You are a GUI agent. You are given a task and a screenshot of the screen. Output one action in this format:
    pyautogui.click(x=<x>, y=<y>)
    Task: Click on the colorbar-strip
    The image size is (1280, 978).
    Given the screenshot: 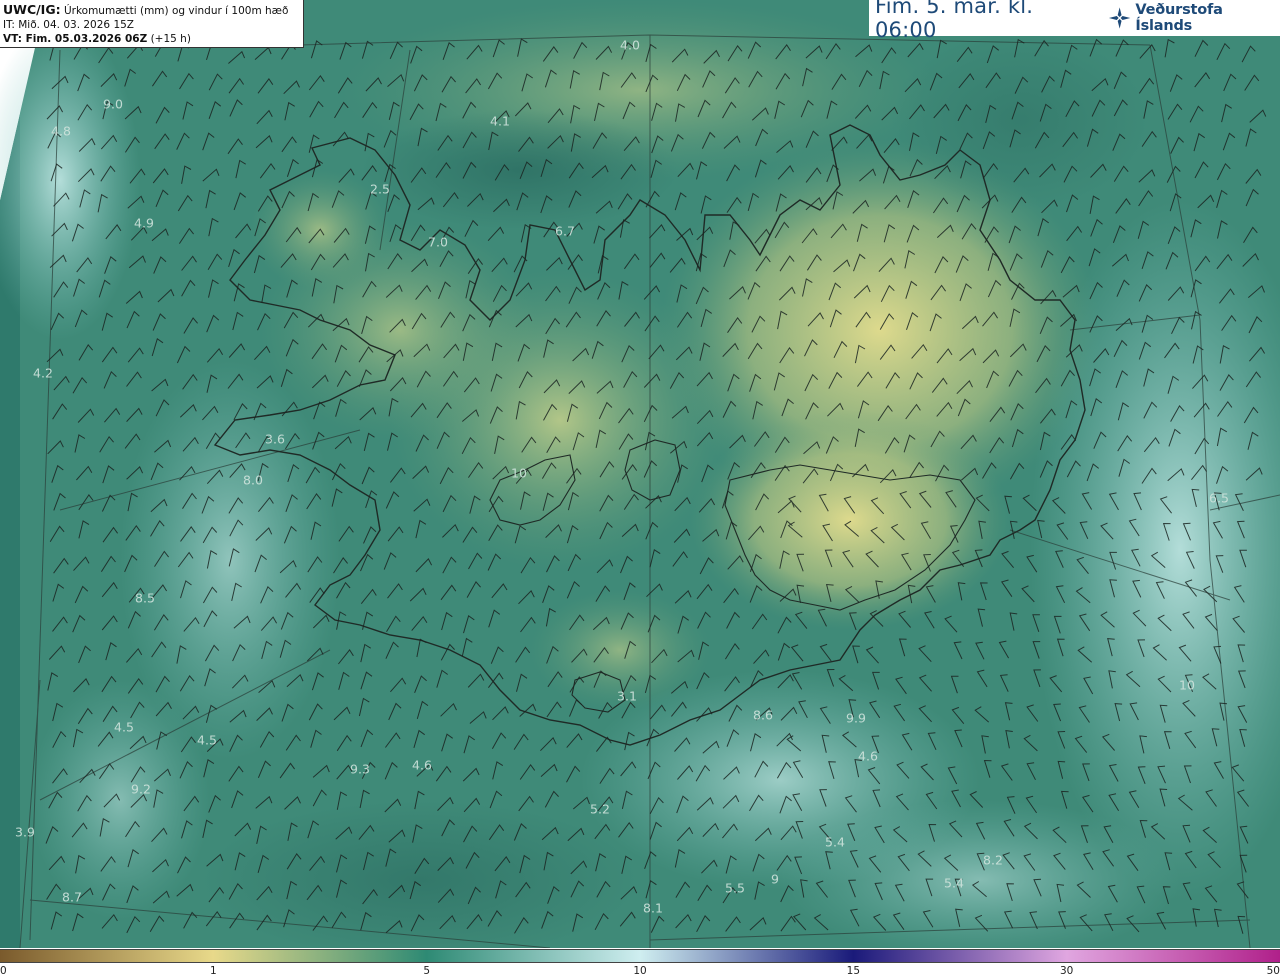 What is the action you would take?
    pyautogui.click(x=640, y=956)
    